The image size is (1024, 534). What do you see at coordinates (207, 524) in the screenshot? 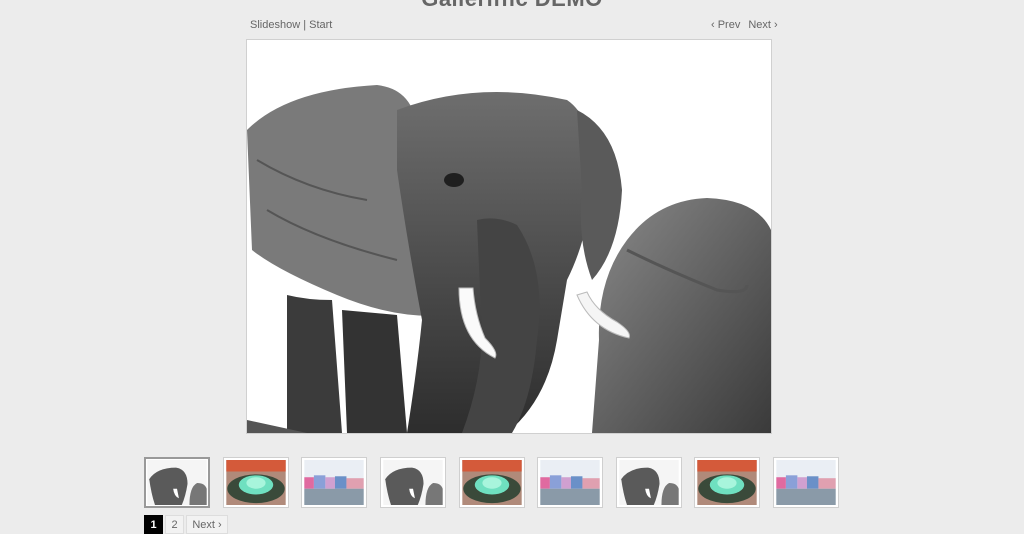
I see `next-page-link: Next ›` at bounding box center [207, 524].